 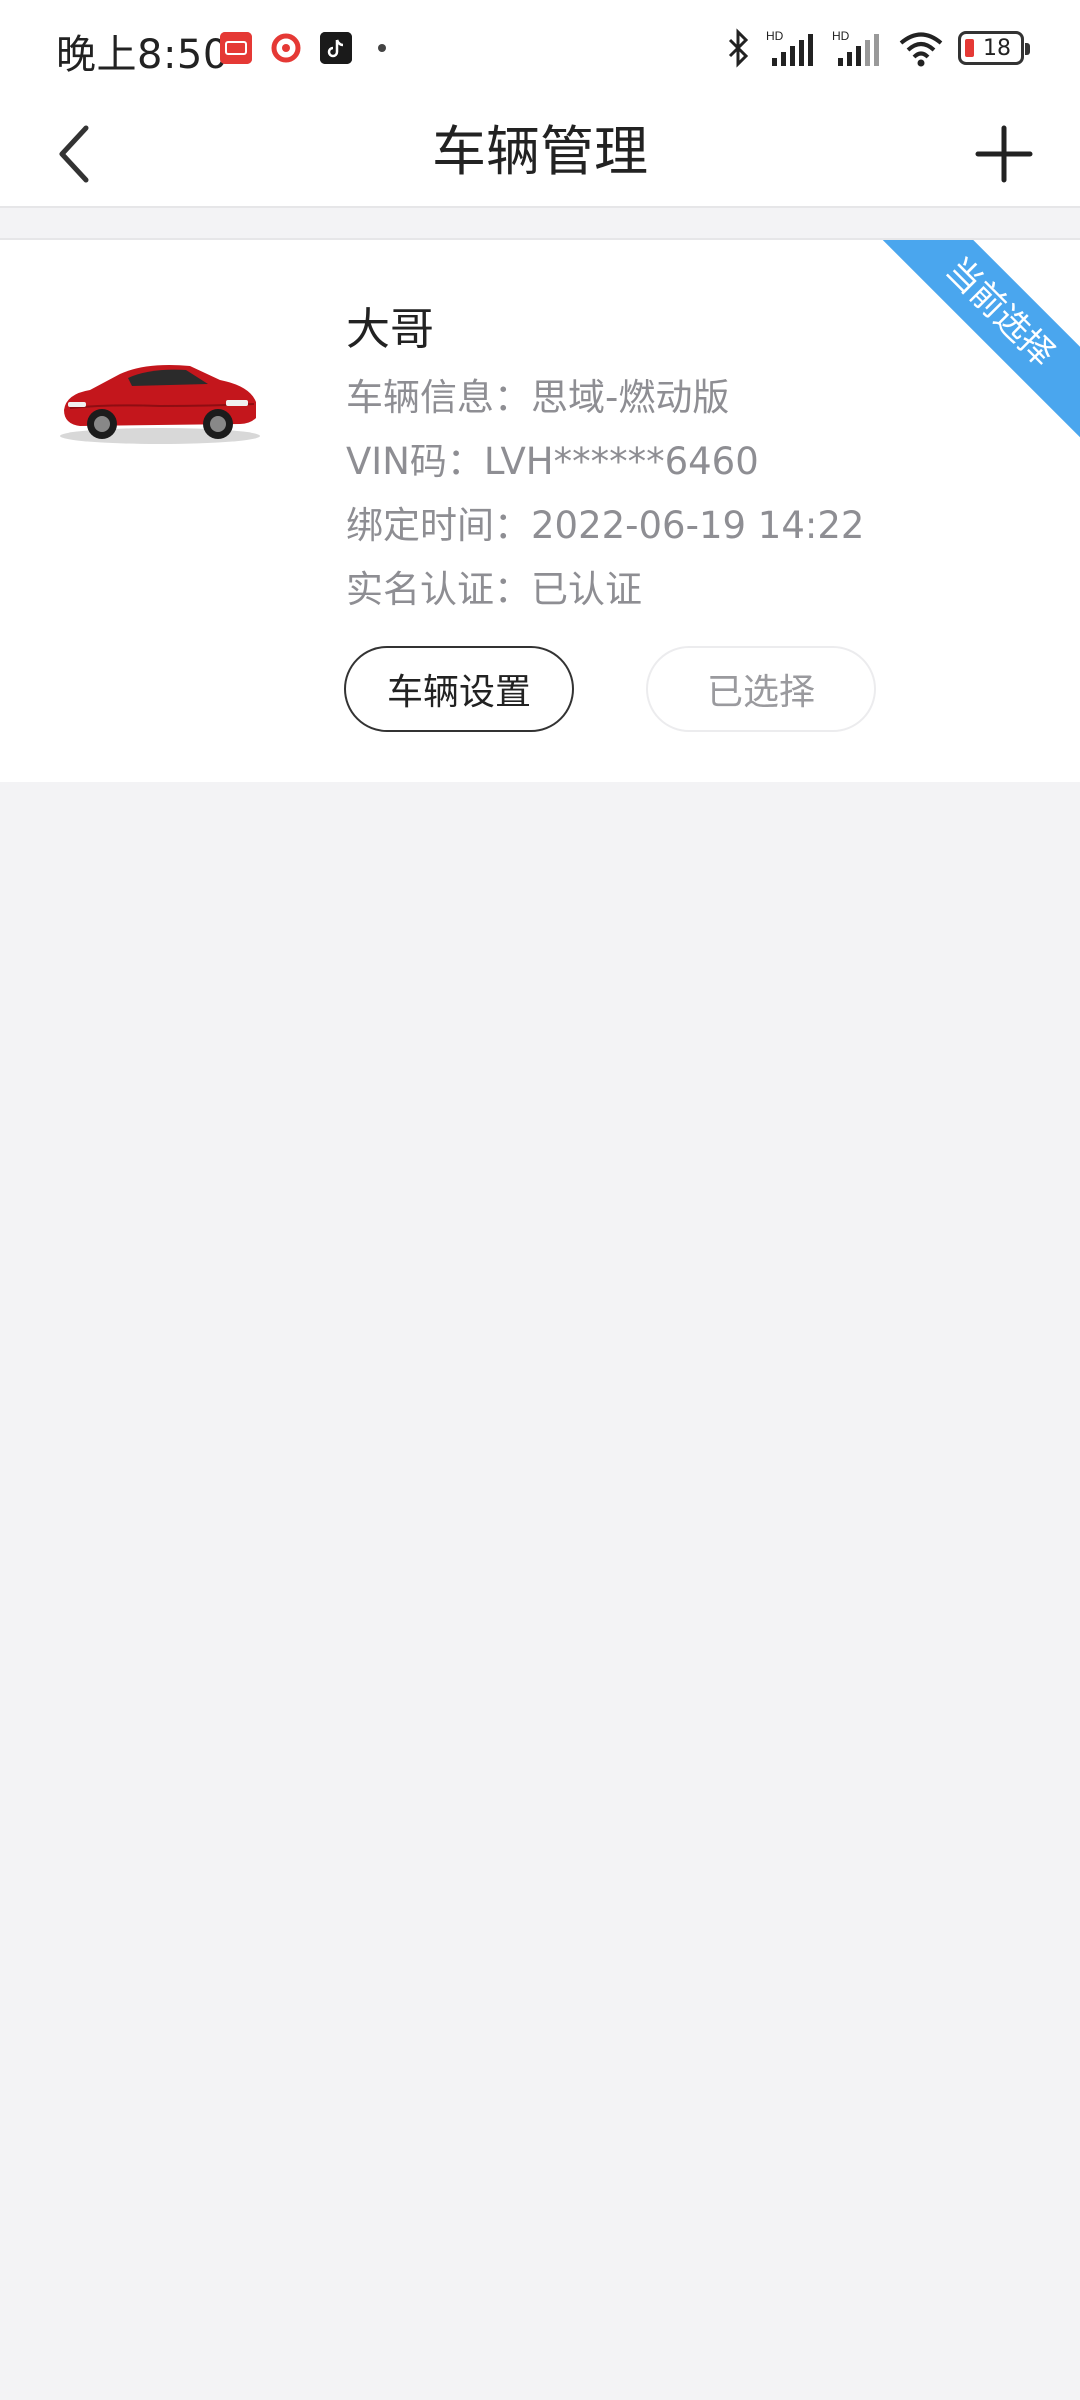 I want to click on battery-level: 18, so click(x=997, y=48).